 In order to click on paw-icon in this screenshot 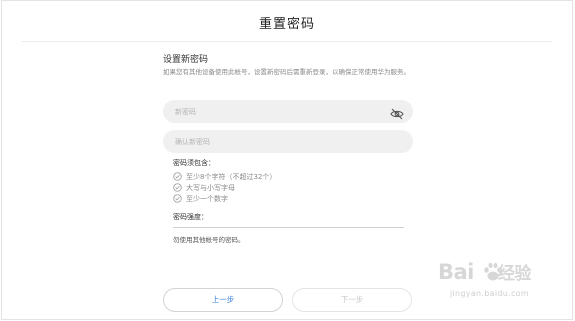, I will do `click(493, 271)`.